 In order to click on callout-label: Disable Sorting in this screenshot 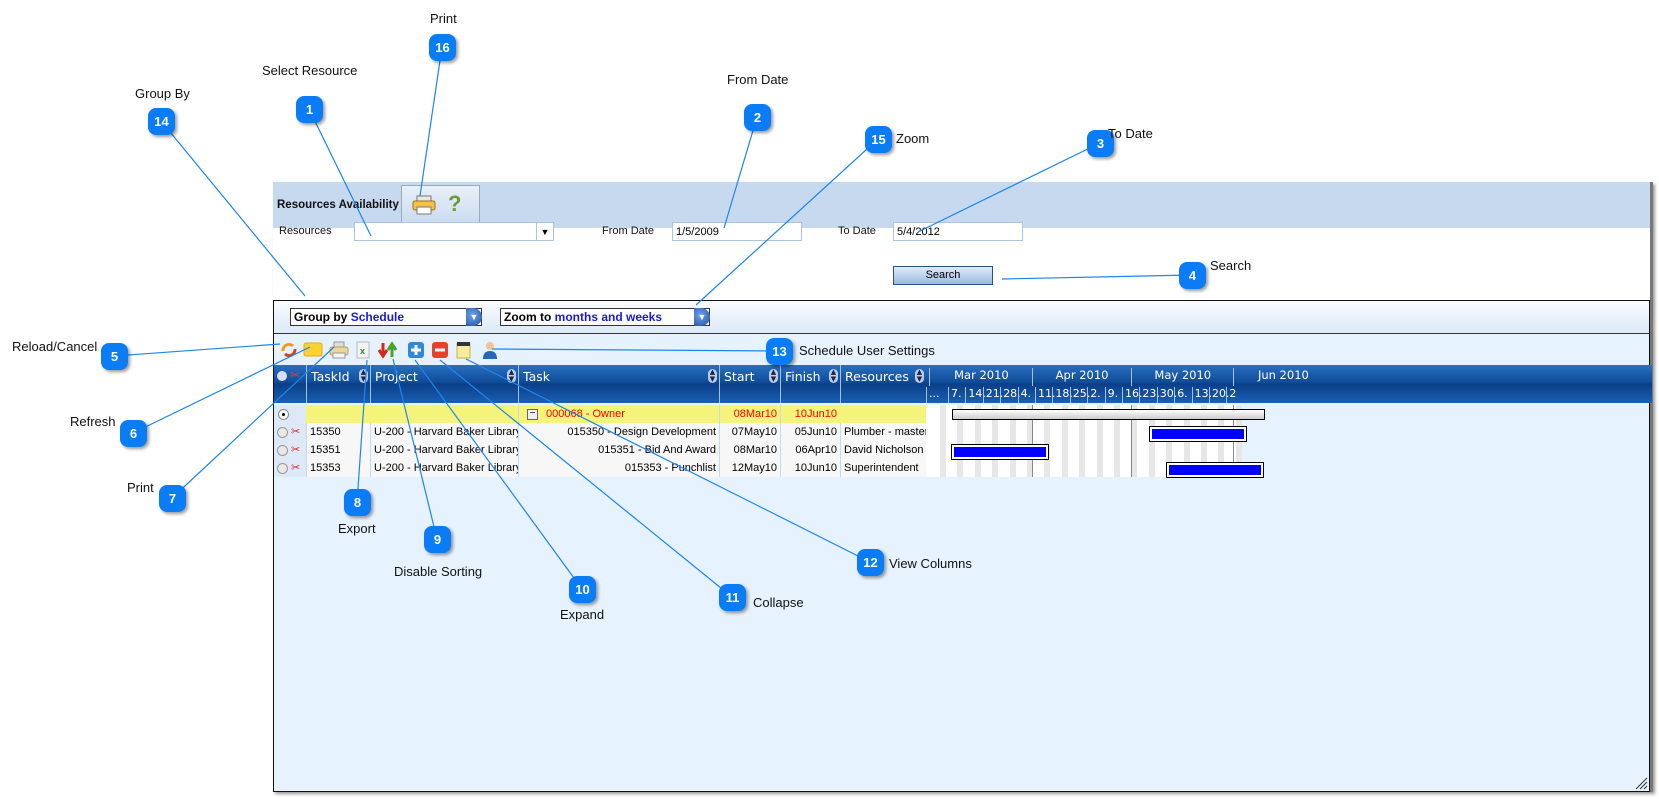, I will do `click(438, 571)`.